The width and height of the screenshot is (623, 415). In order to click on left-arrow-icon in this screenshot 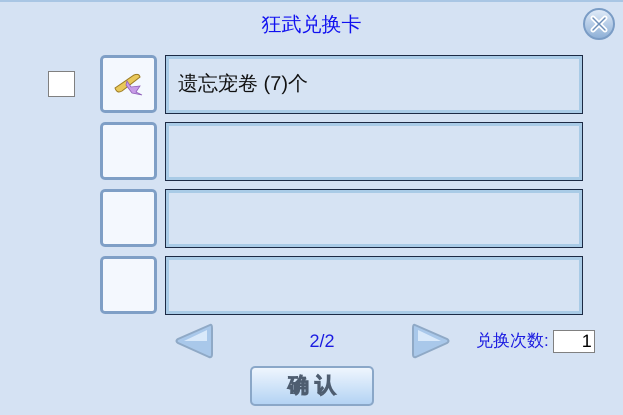, I will do `click(194, 341)`.